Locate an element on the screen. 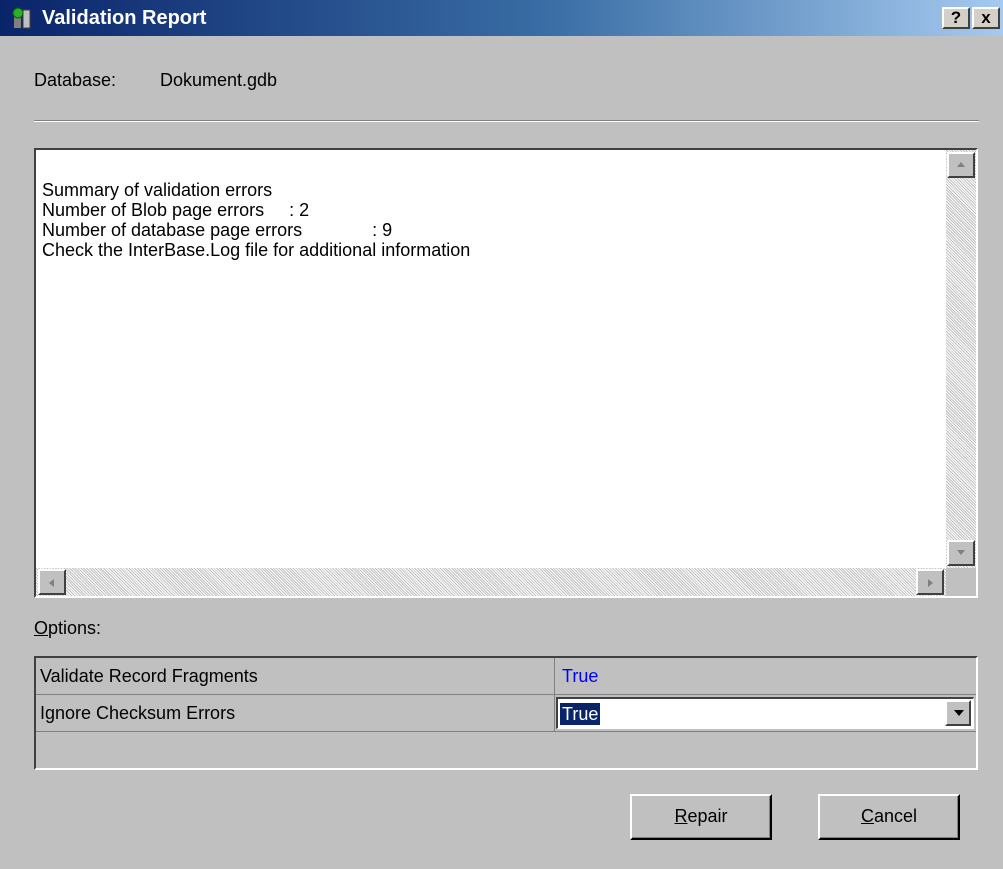 This screenshot has width=1003, height=869. option-row-validate-record-fragments: Validate Record Fragments True is located at coordinates (506, 676).